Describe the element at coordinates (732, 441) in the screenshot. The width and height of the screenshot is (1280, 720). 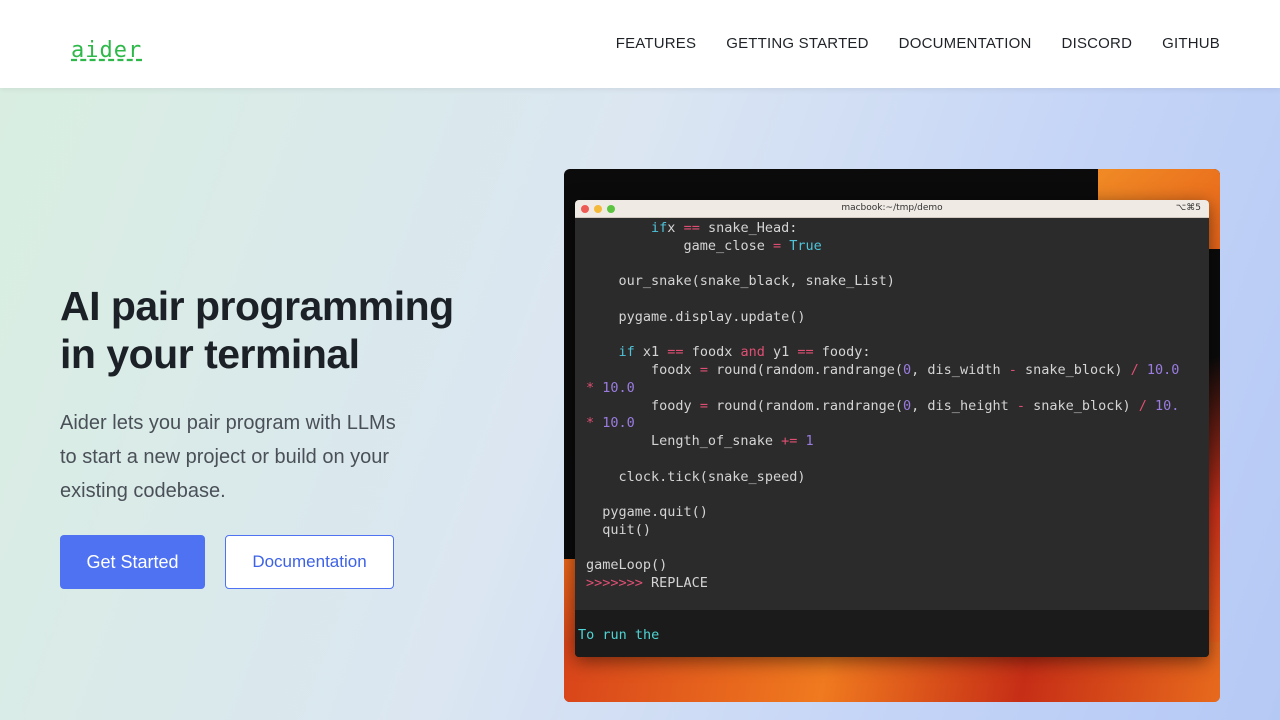
I see `code-line: Length_of_snake += 1` at that location.